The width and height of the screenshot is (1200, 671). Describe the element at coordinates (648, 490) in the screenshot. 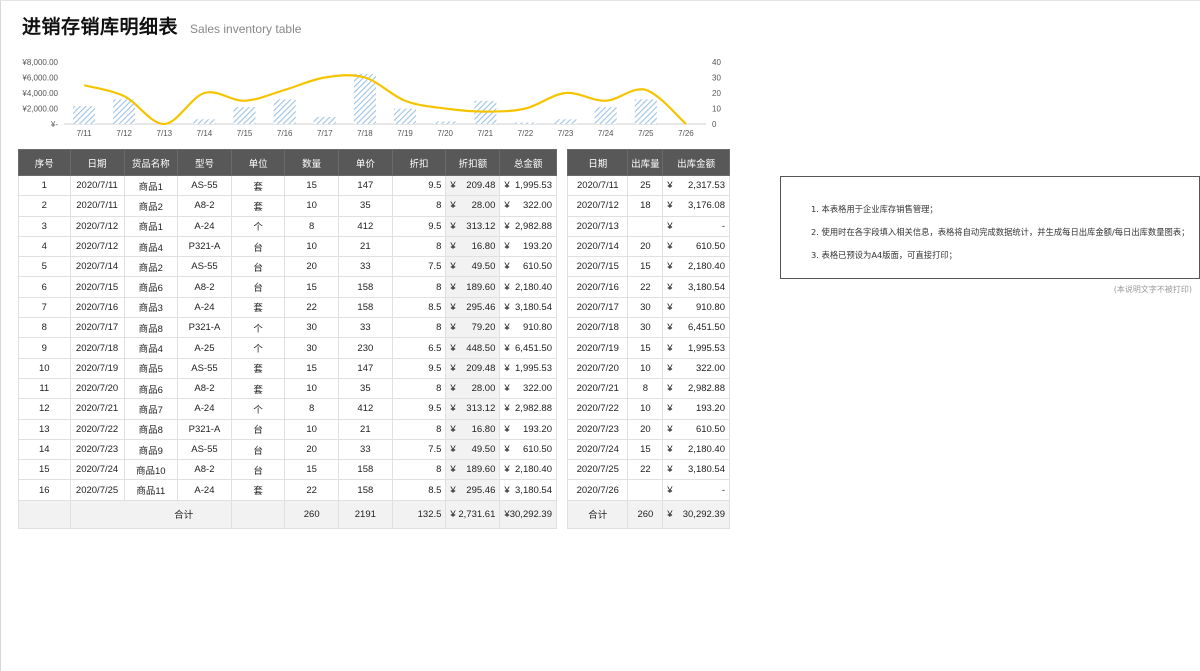

I see `side-table-row: 2020/7/26 ¥ -` at that location.